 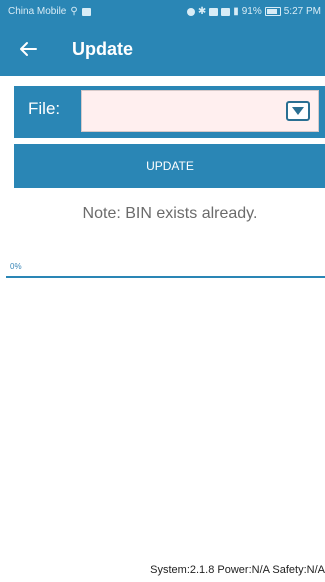 What do you see at coordinates (37, 11) in the screenshot?
I see `carrier-name: China Mobile` at bounding box center [37, 11].